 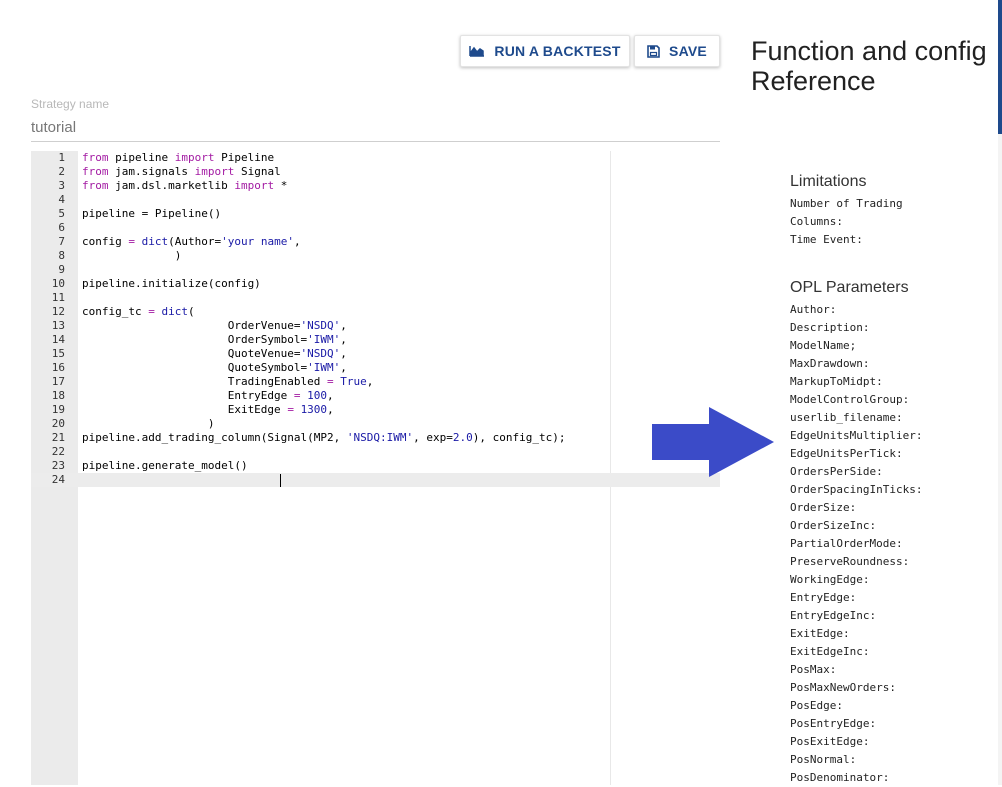 What do you see at coordinates (823, 597) in the screenshot?
I see `reference-item: EntryEdge:` at bounding box center [823, 597].